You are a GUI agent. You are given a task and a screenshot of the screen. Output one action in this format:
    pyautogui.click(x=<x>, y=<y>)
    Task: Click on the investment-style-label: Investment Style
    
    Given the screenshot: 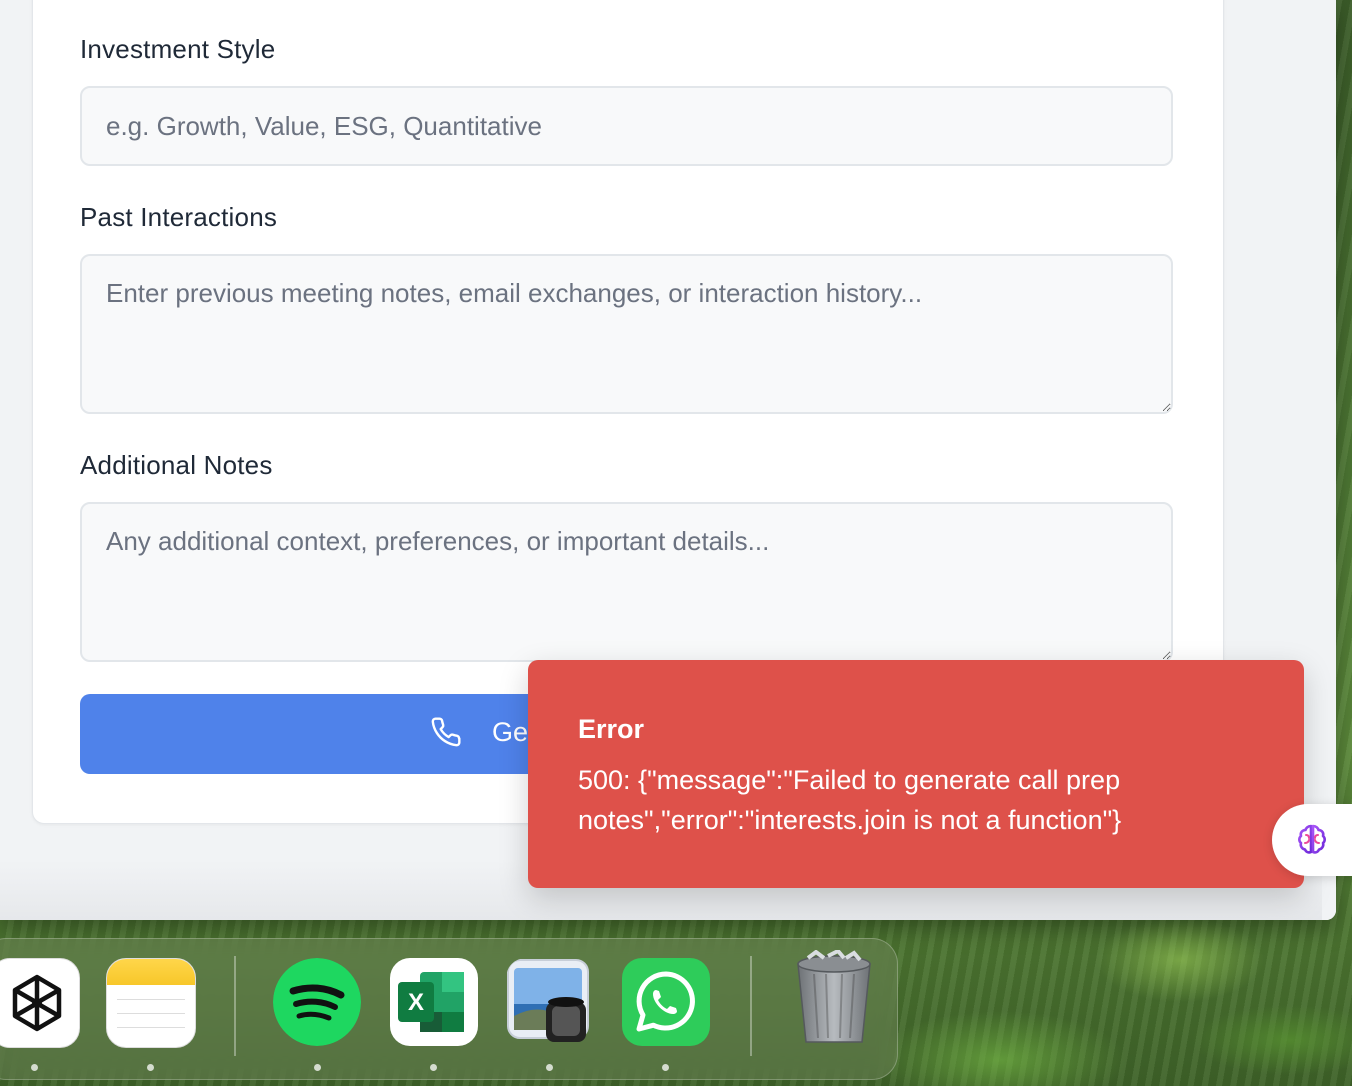 What is the action you would take?
    pyautogui.click(x=178, y=49)
    